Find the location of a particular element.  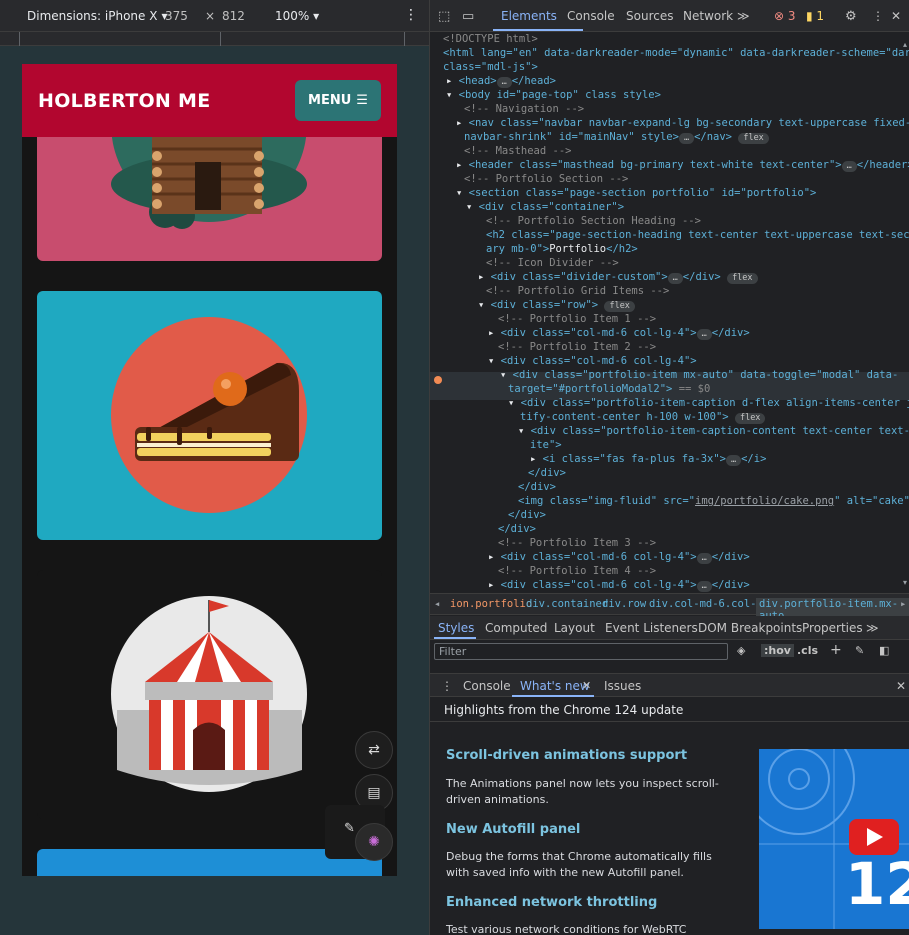

whats-new-video-thumbnail: 12 is located at coordinates (834, 839).